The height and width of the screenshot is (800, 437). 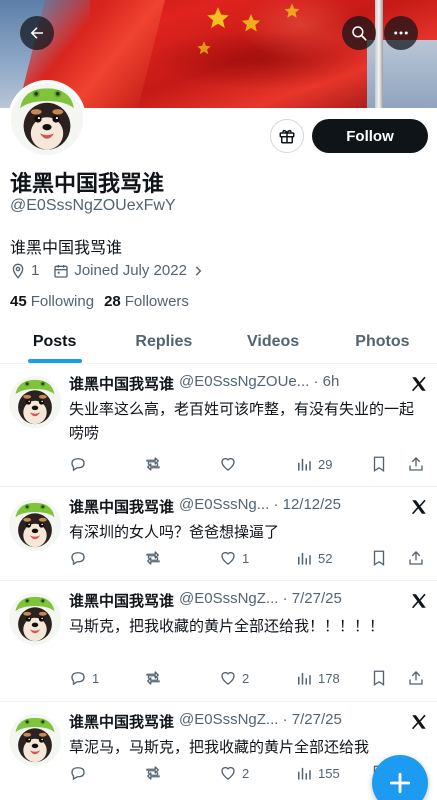 What do you see at coordinates (87, 184) in the screenshot?
I see `display-name: 谁黑中国我骂谁` at bounding box center [87, 184].